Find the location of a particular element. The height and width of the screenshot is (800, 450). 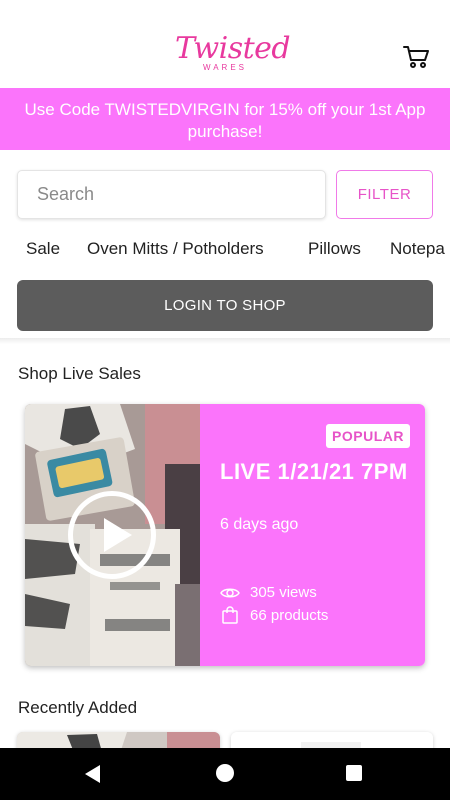

logo-wordmark: Twisted is located at coordinates (233, 48).